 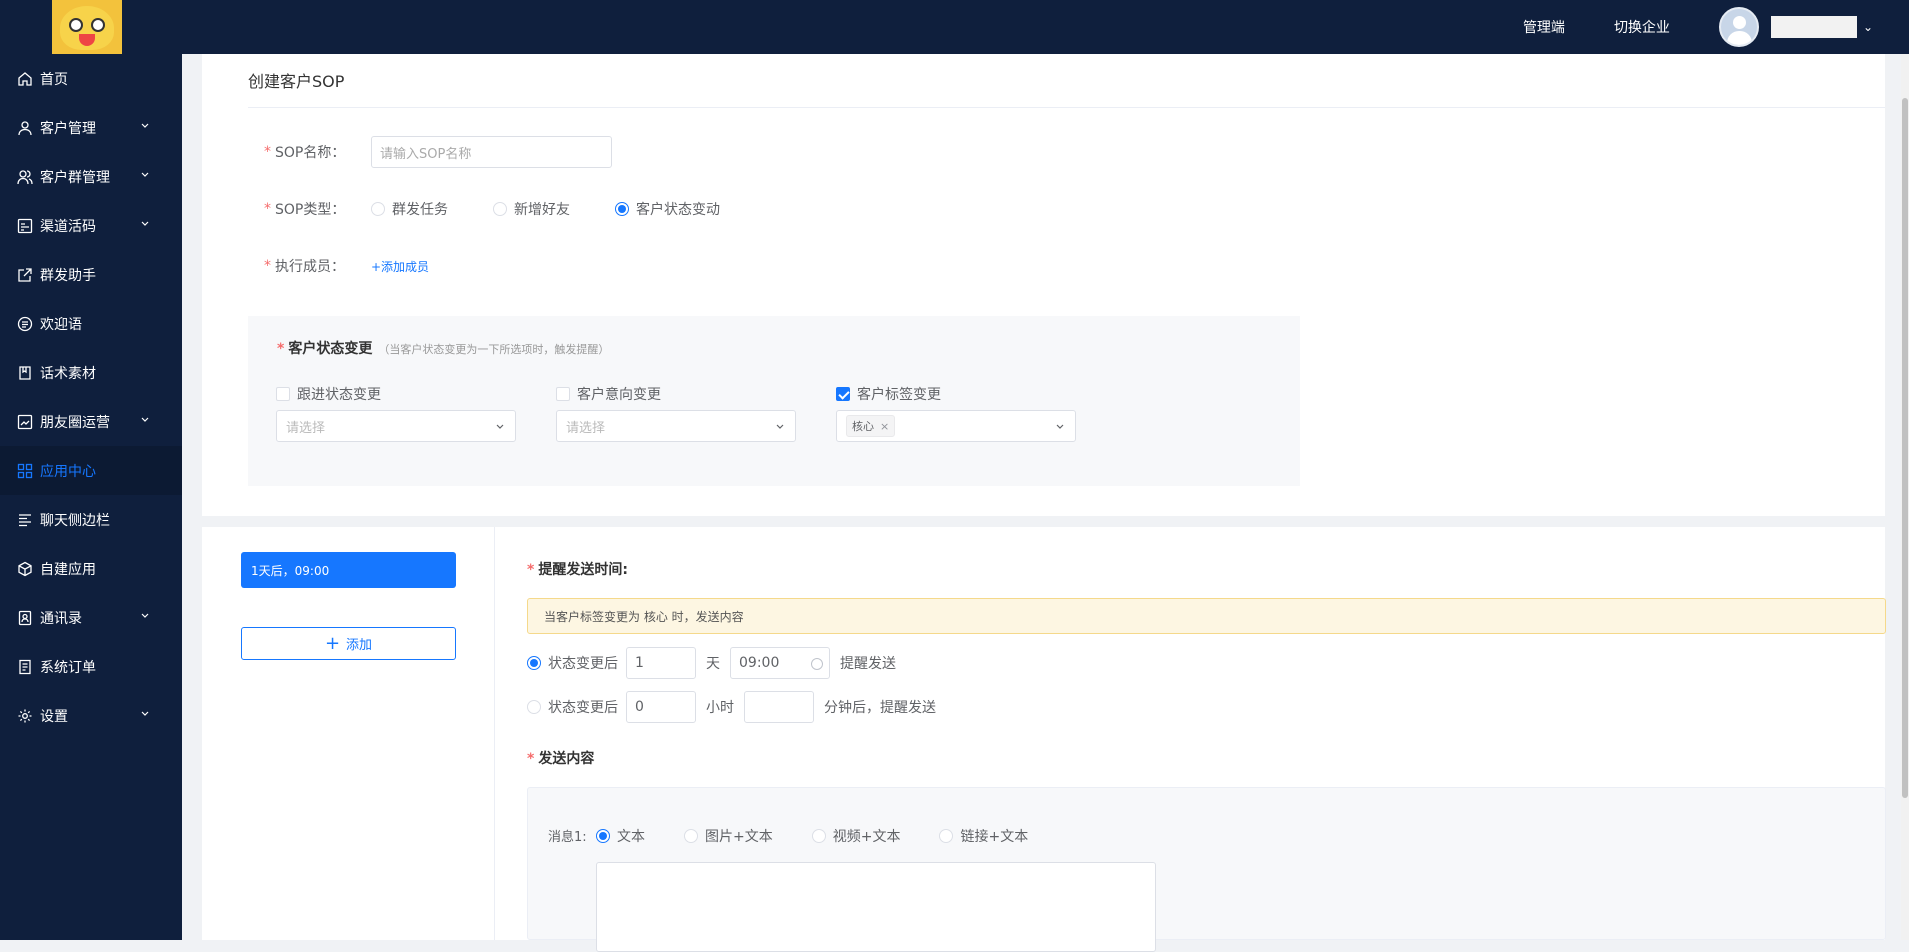 What do you see at coordinates (1738, 27) in the screenshot?
I see `avatar` at bounding box center [1738, 27].